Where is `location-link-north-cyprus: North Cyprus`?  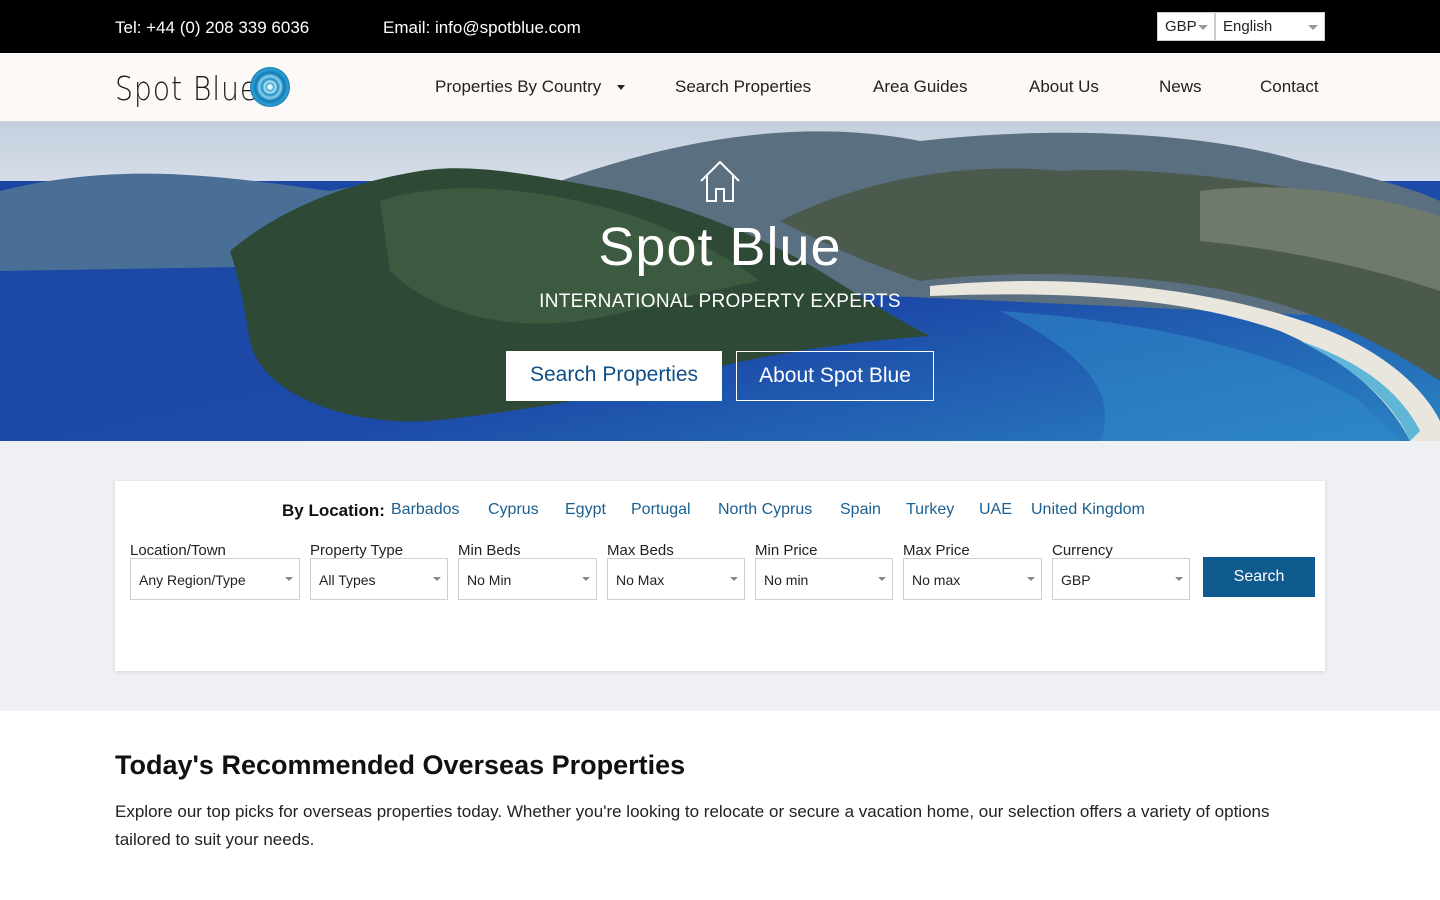
location-link-north-cyprus: North Cyprus is located at coordinates (765, 510).